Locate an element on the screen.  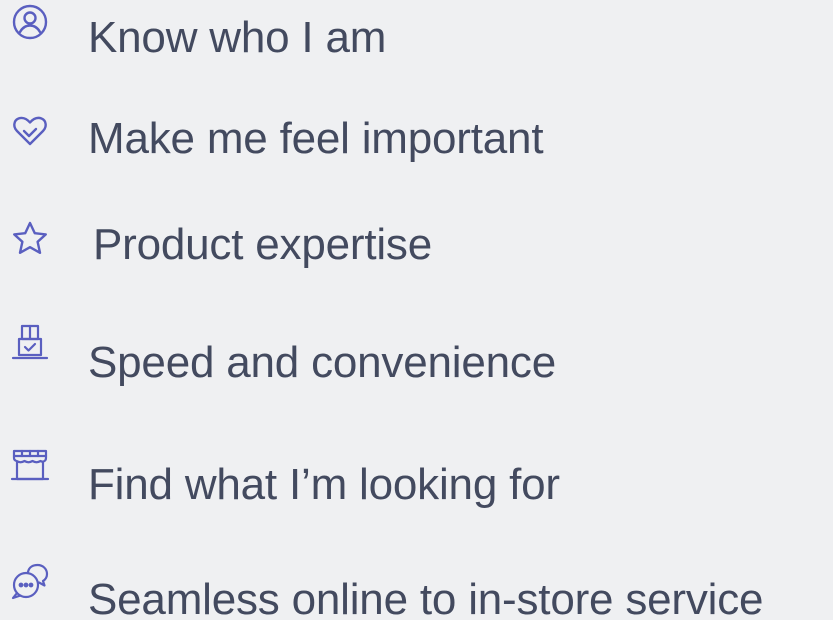
list-item-label: Find what I’m looking for is located at coordinates (324, 484).